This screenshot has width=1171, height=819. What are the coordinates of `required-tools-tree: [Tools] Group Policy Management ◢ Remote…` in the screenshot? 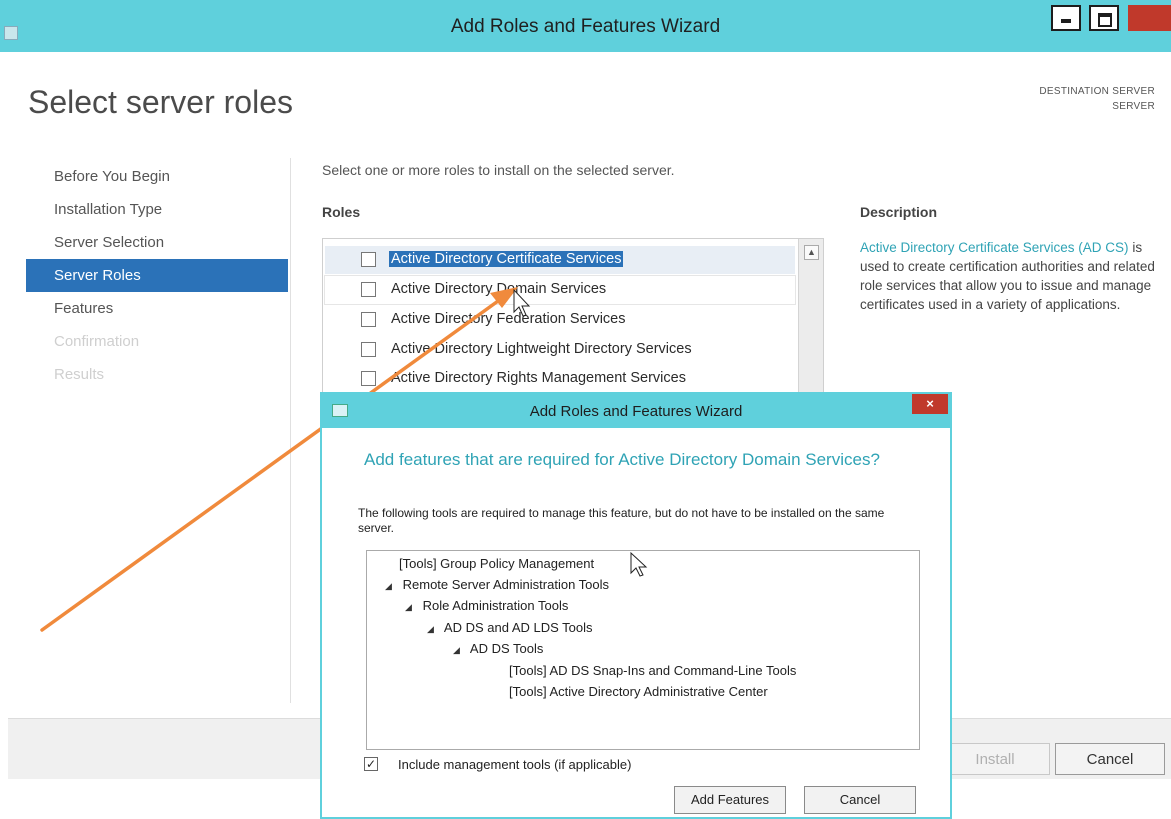 It's located at (643, 650).